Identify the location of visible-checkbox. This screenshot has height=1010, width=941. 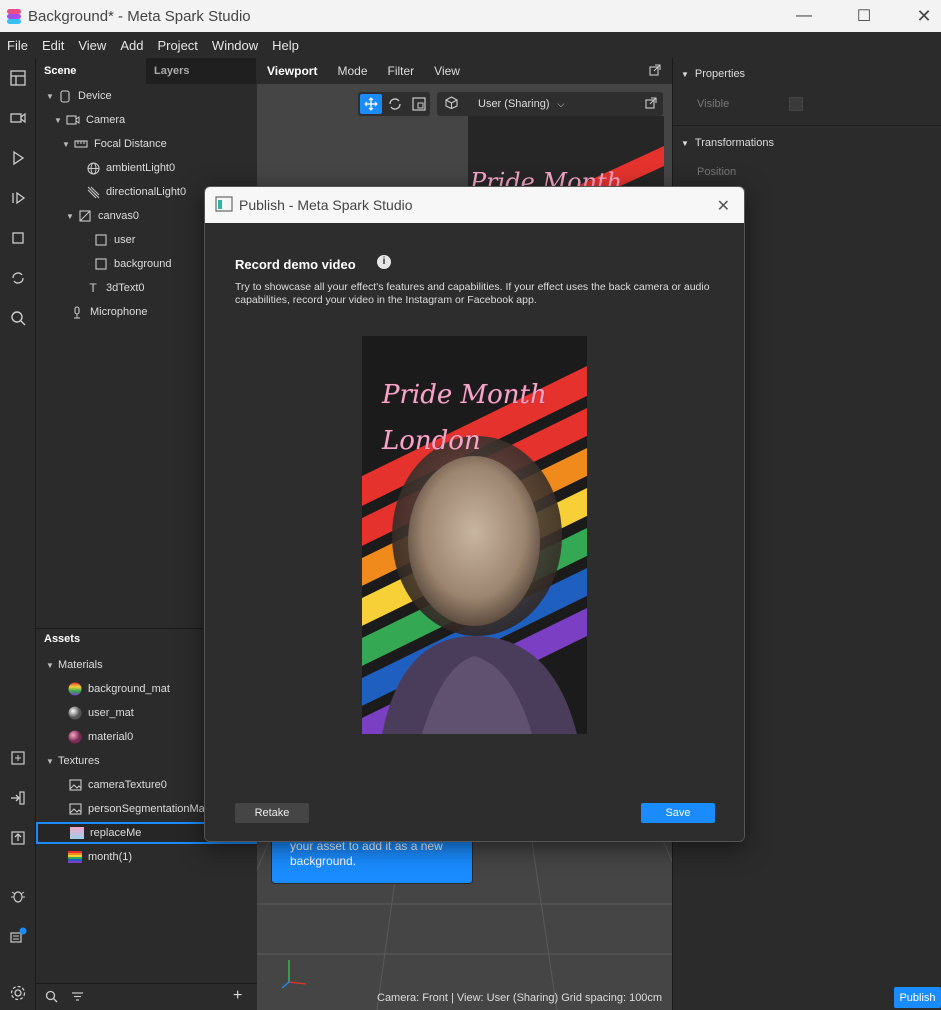
(796, 104).